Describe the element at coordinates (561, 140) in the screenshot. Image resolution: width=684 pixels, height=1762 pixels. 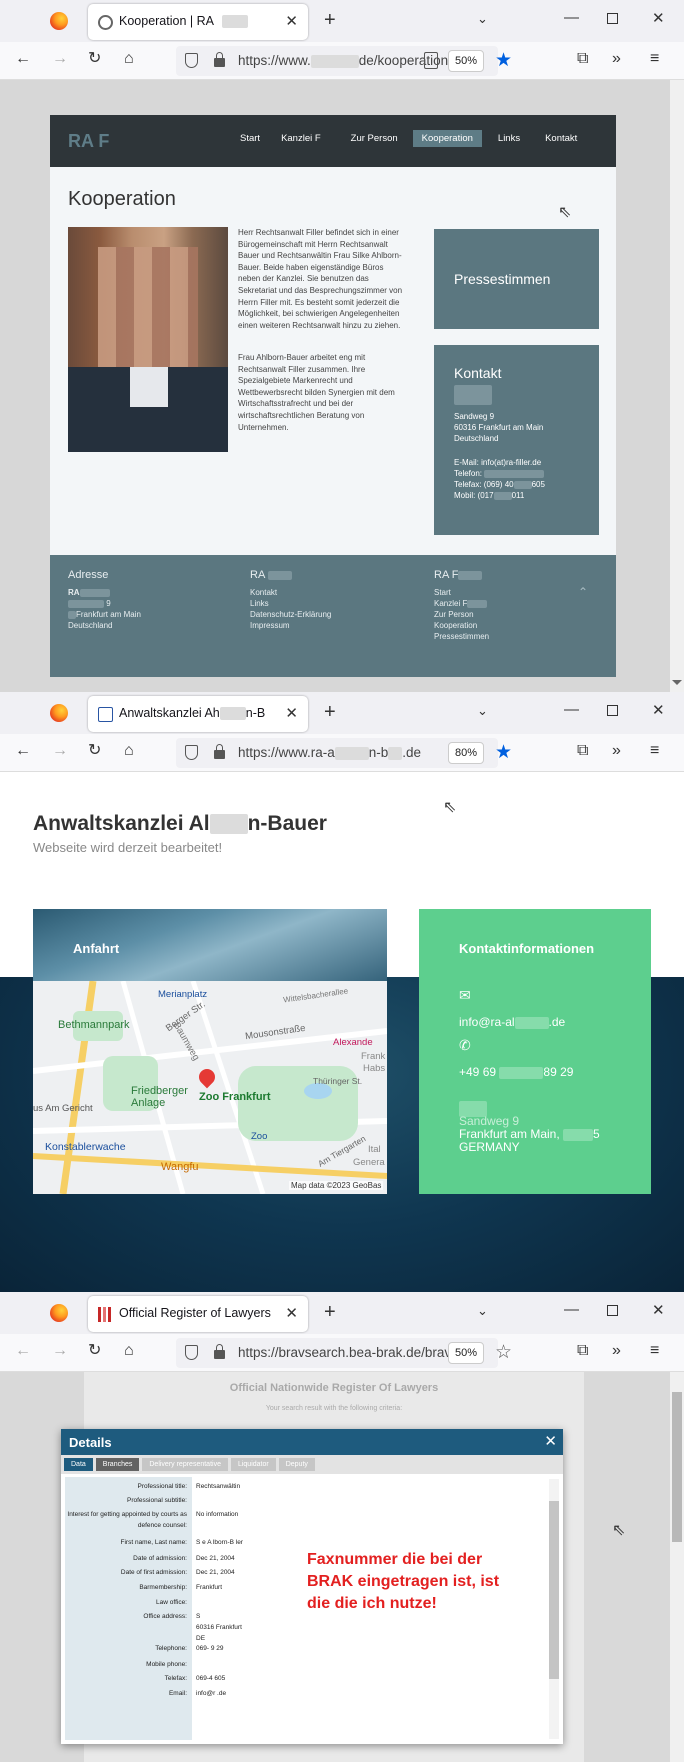
I see `menu-kontakt: Kontakt` at that location.